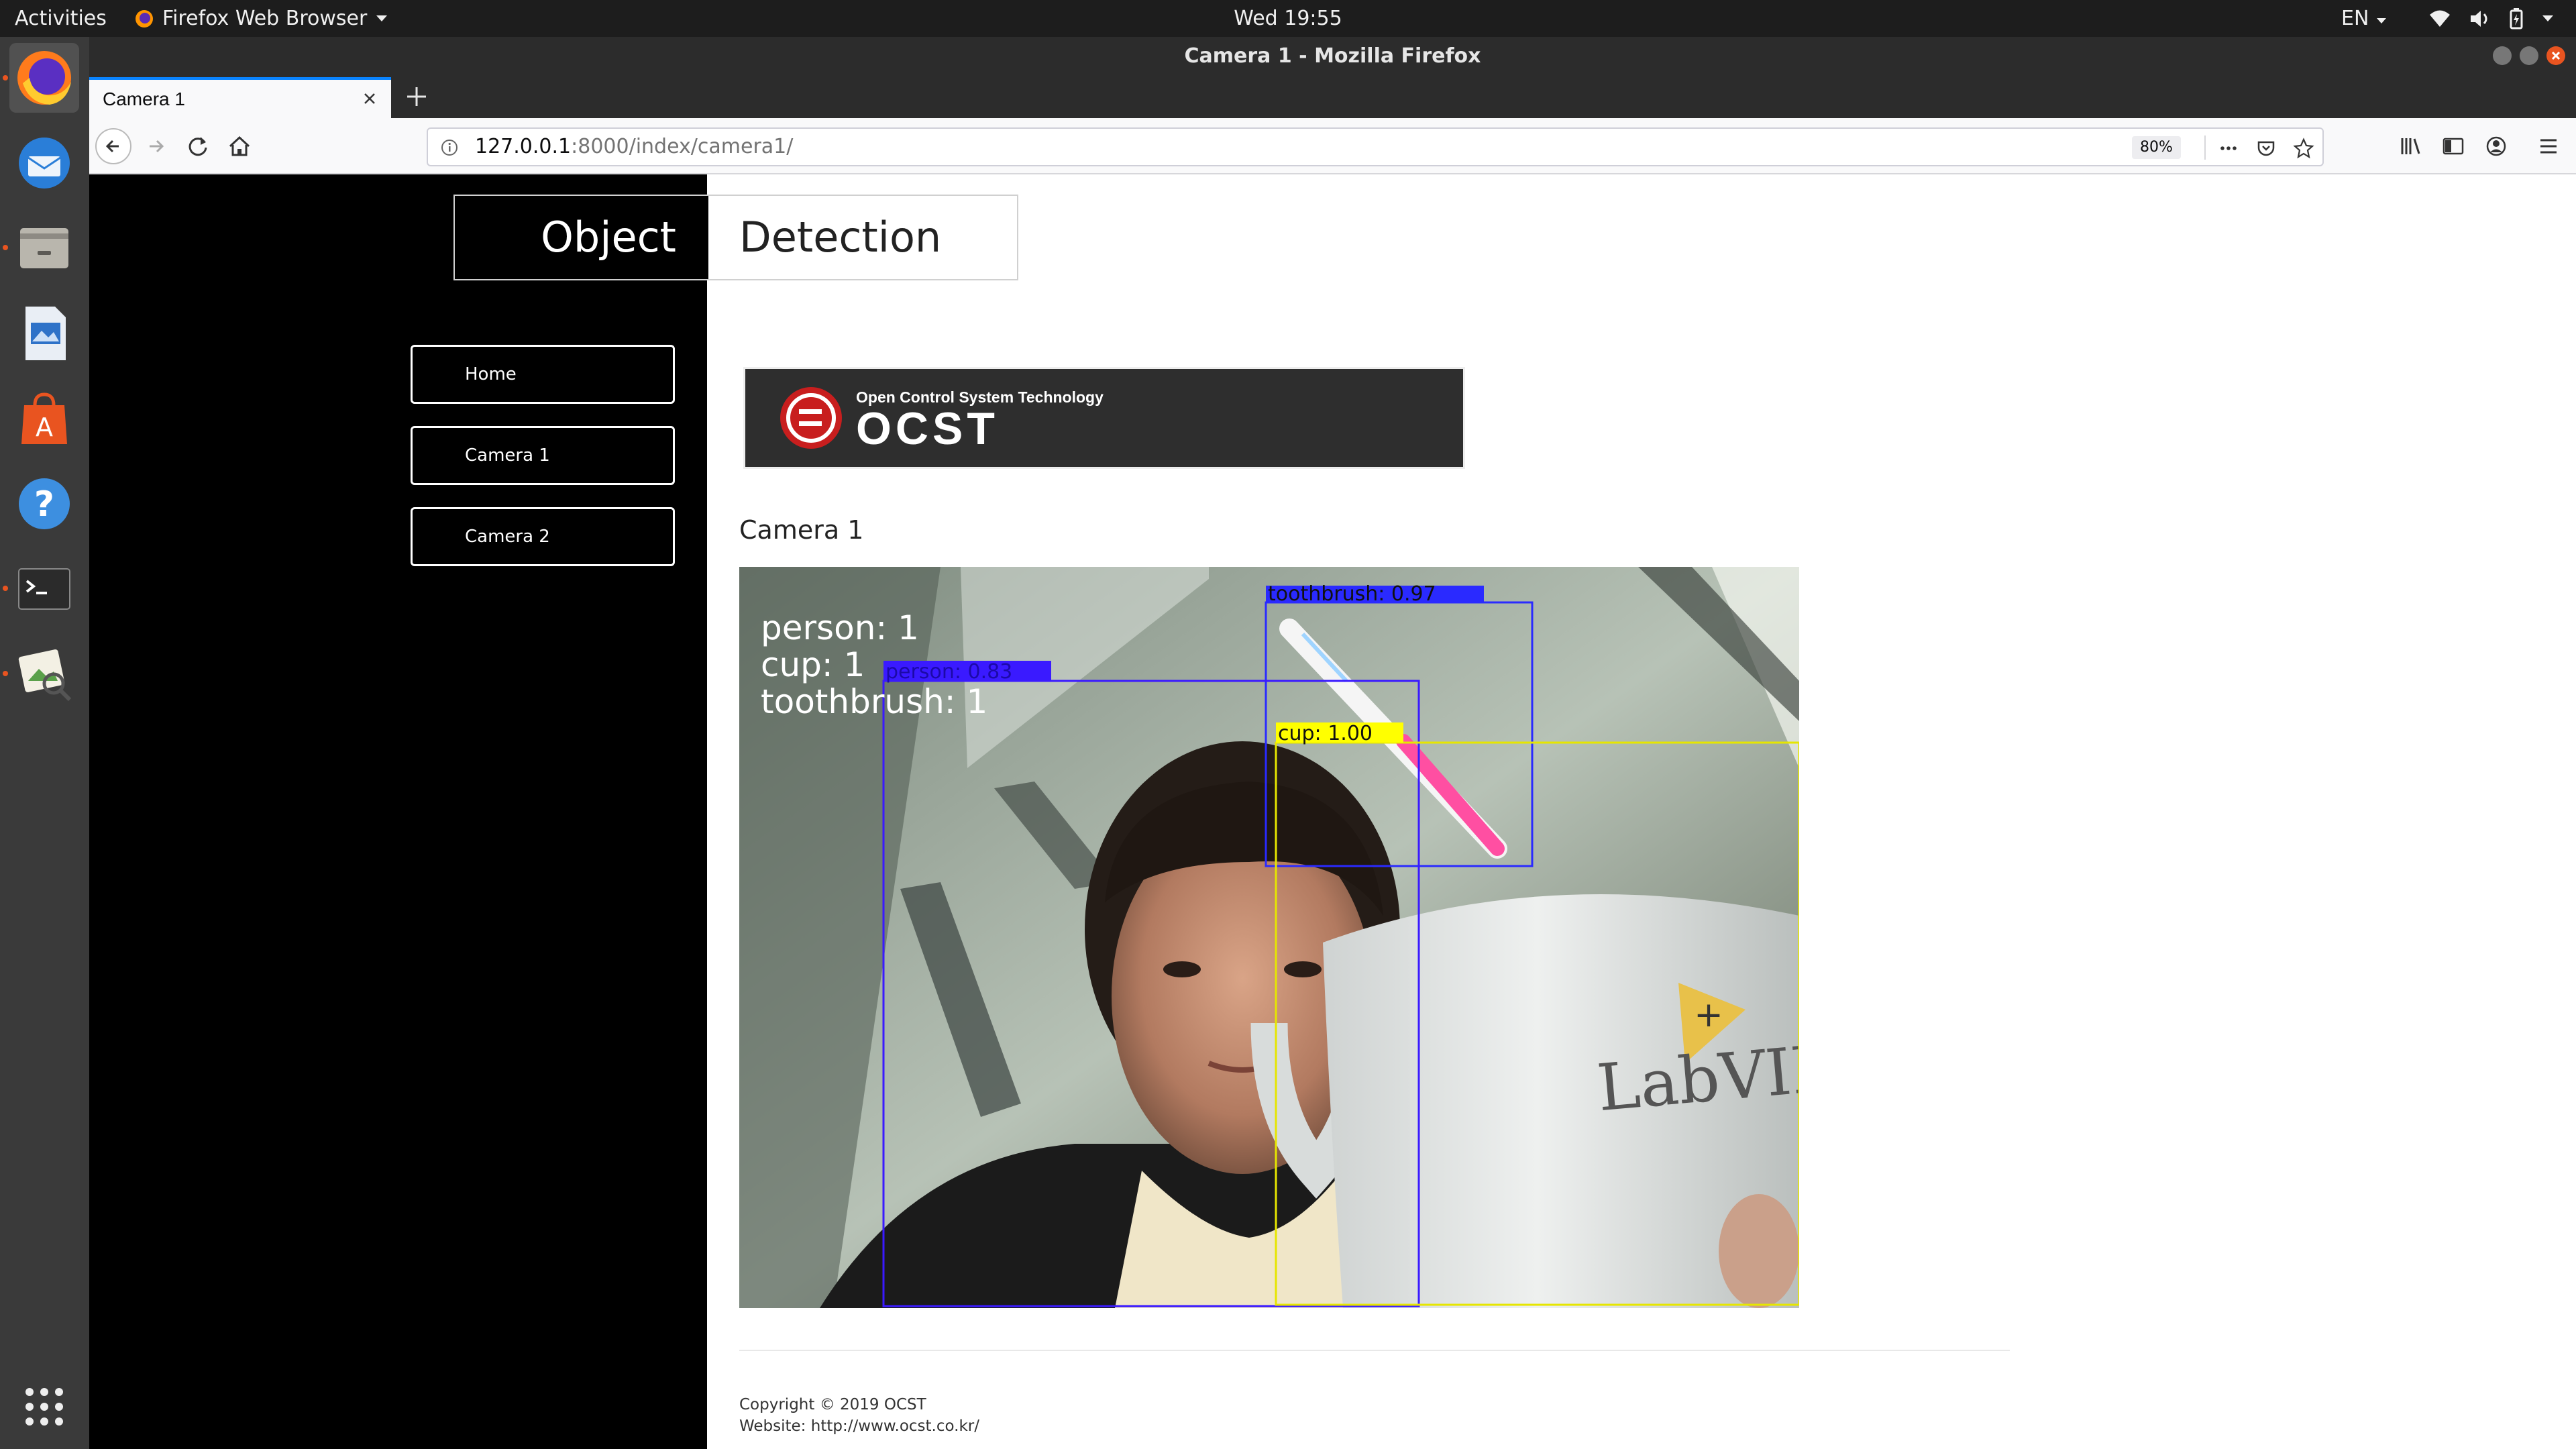  I want to click on software-center-icon: A, so click(44, 418).